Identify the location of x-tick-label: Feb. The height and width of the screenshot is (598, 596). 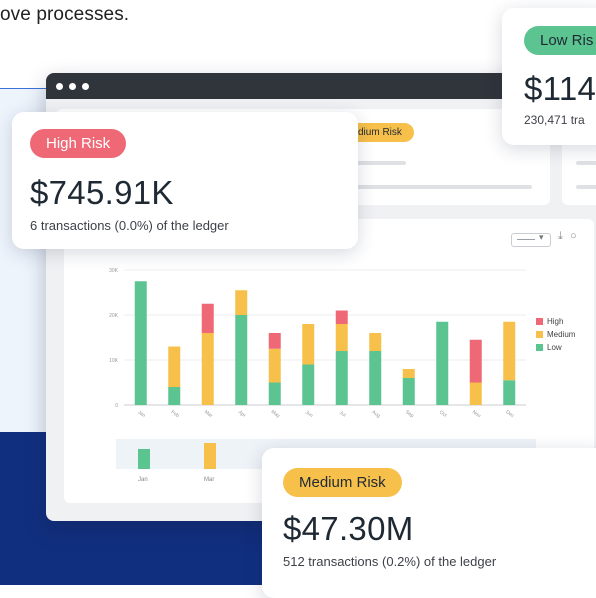
(175, 414).